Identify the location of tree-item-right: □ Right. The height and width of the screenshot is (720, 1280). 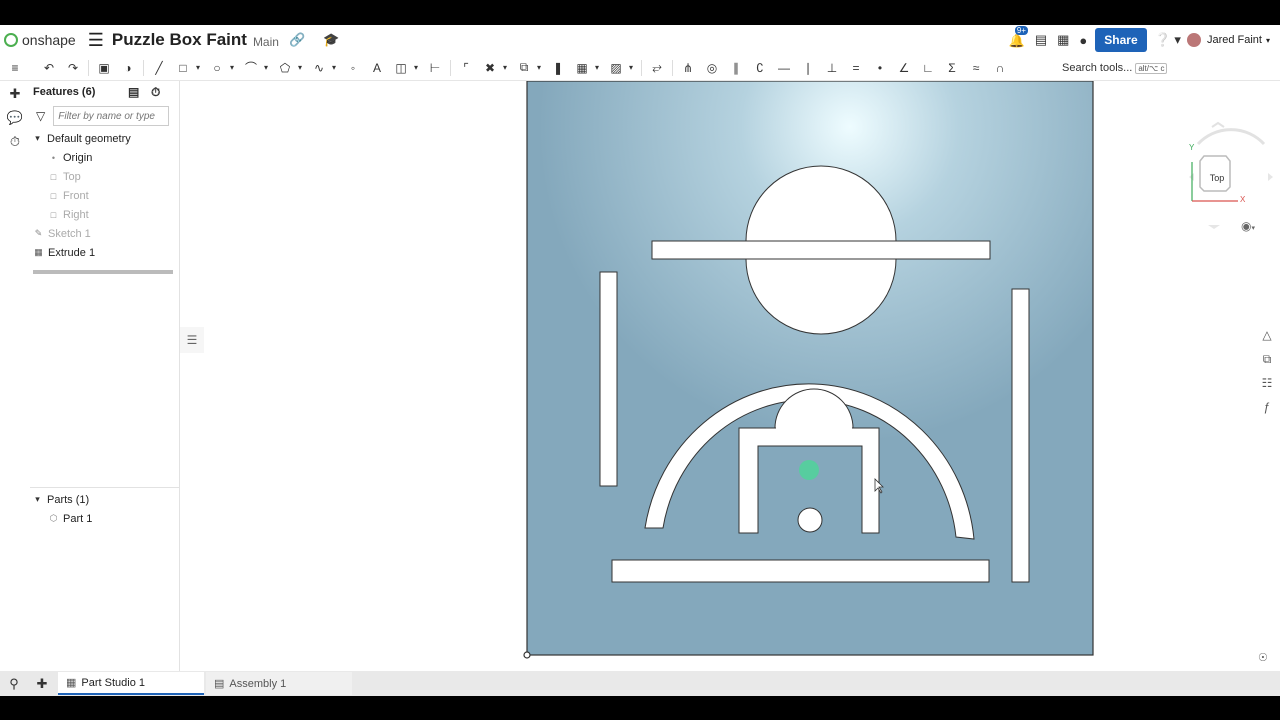
(104, 214).